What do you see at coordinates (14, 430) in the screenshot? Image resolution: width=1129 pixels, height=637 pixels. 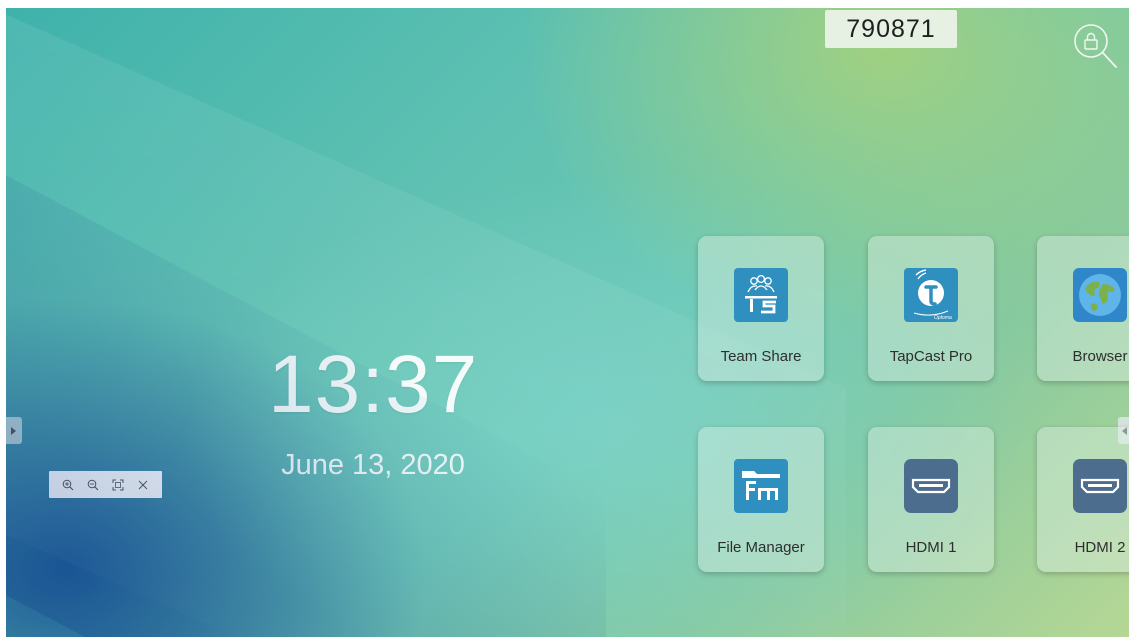 I see `left-drawer-toggle` at bounding box center [14, 430].